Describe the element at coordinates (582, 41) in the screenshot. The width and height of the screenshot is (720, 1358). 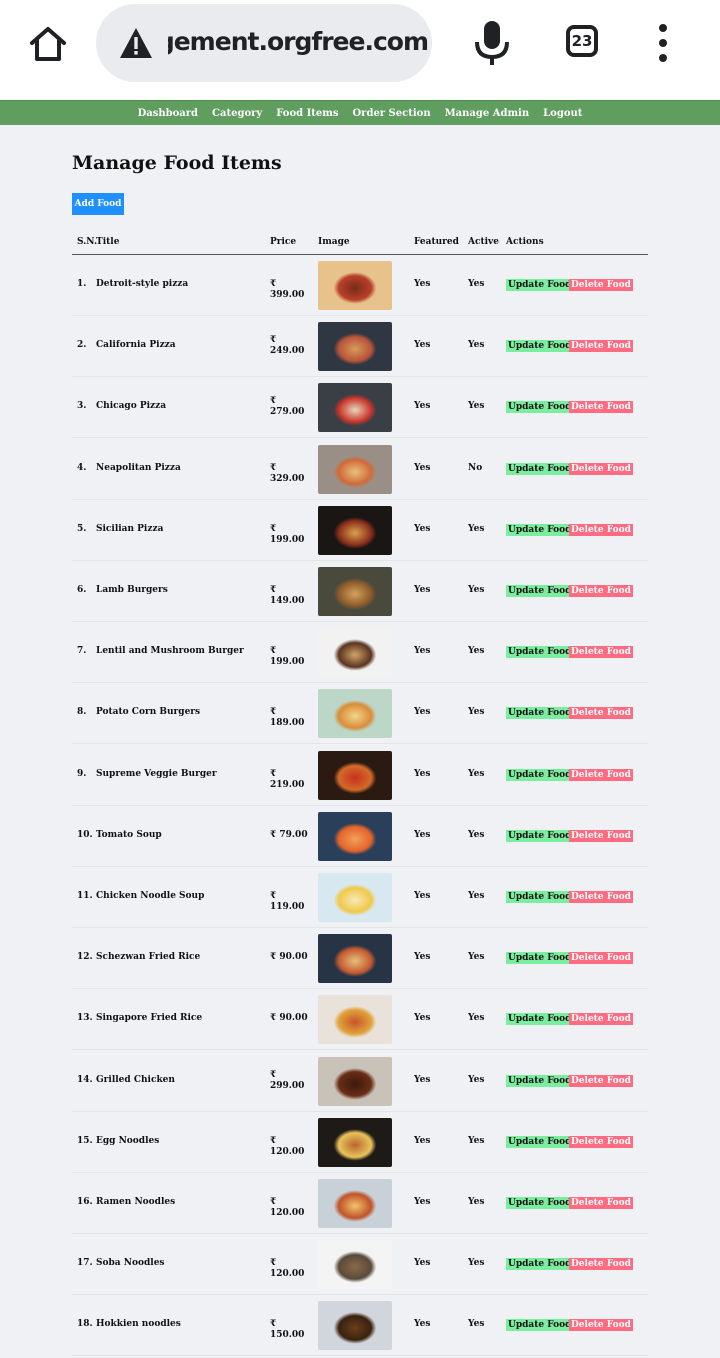
I see `tabs-button: 23` at that location.